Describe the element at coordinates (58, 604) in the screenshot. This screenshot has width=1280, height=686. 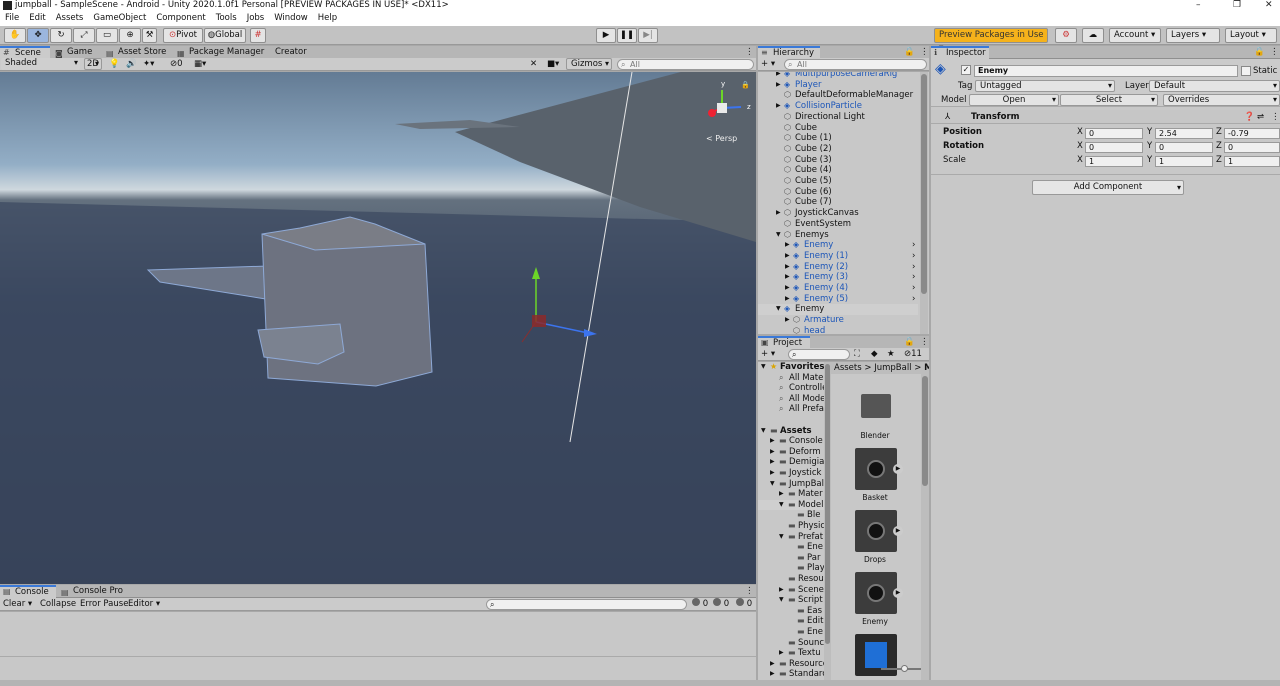
I see `collapse-toggle: Collapse` at that location.